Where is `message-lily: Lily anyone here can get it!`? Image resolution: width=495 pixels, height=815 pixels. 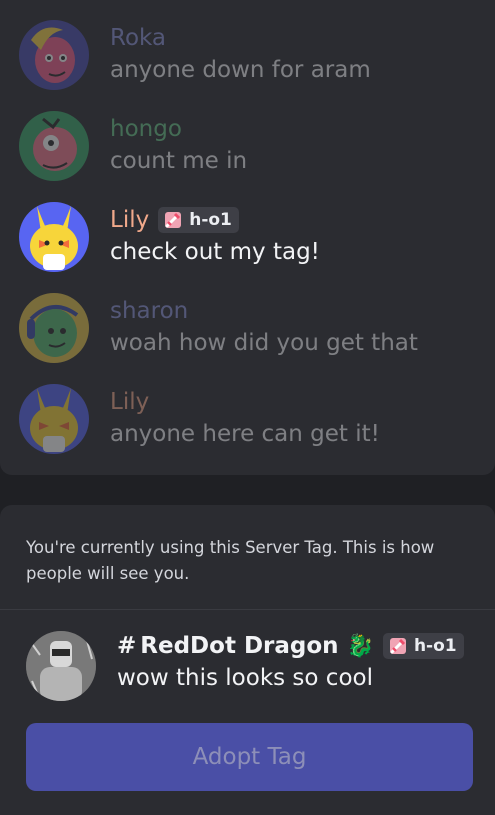
message-lily: Lily anyone here can get it! is located at coordinates (254, 420).